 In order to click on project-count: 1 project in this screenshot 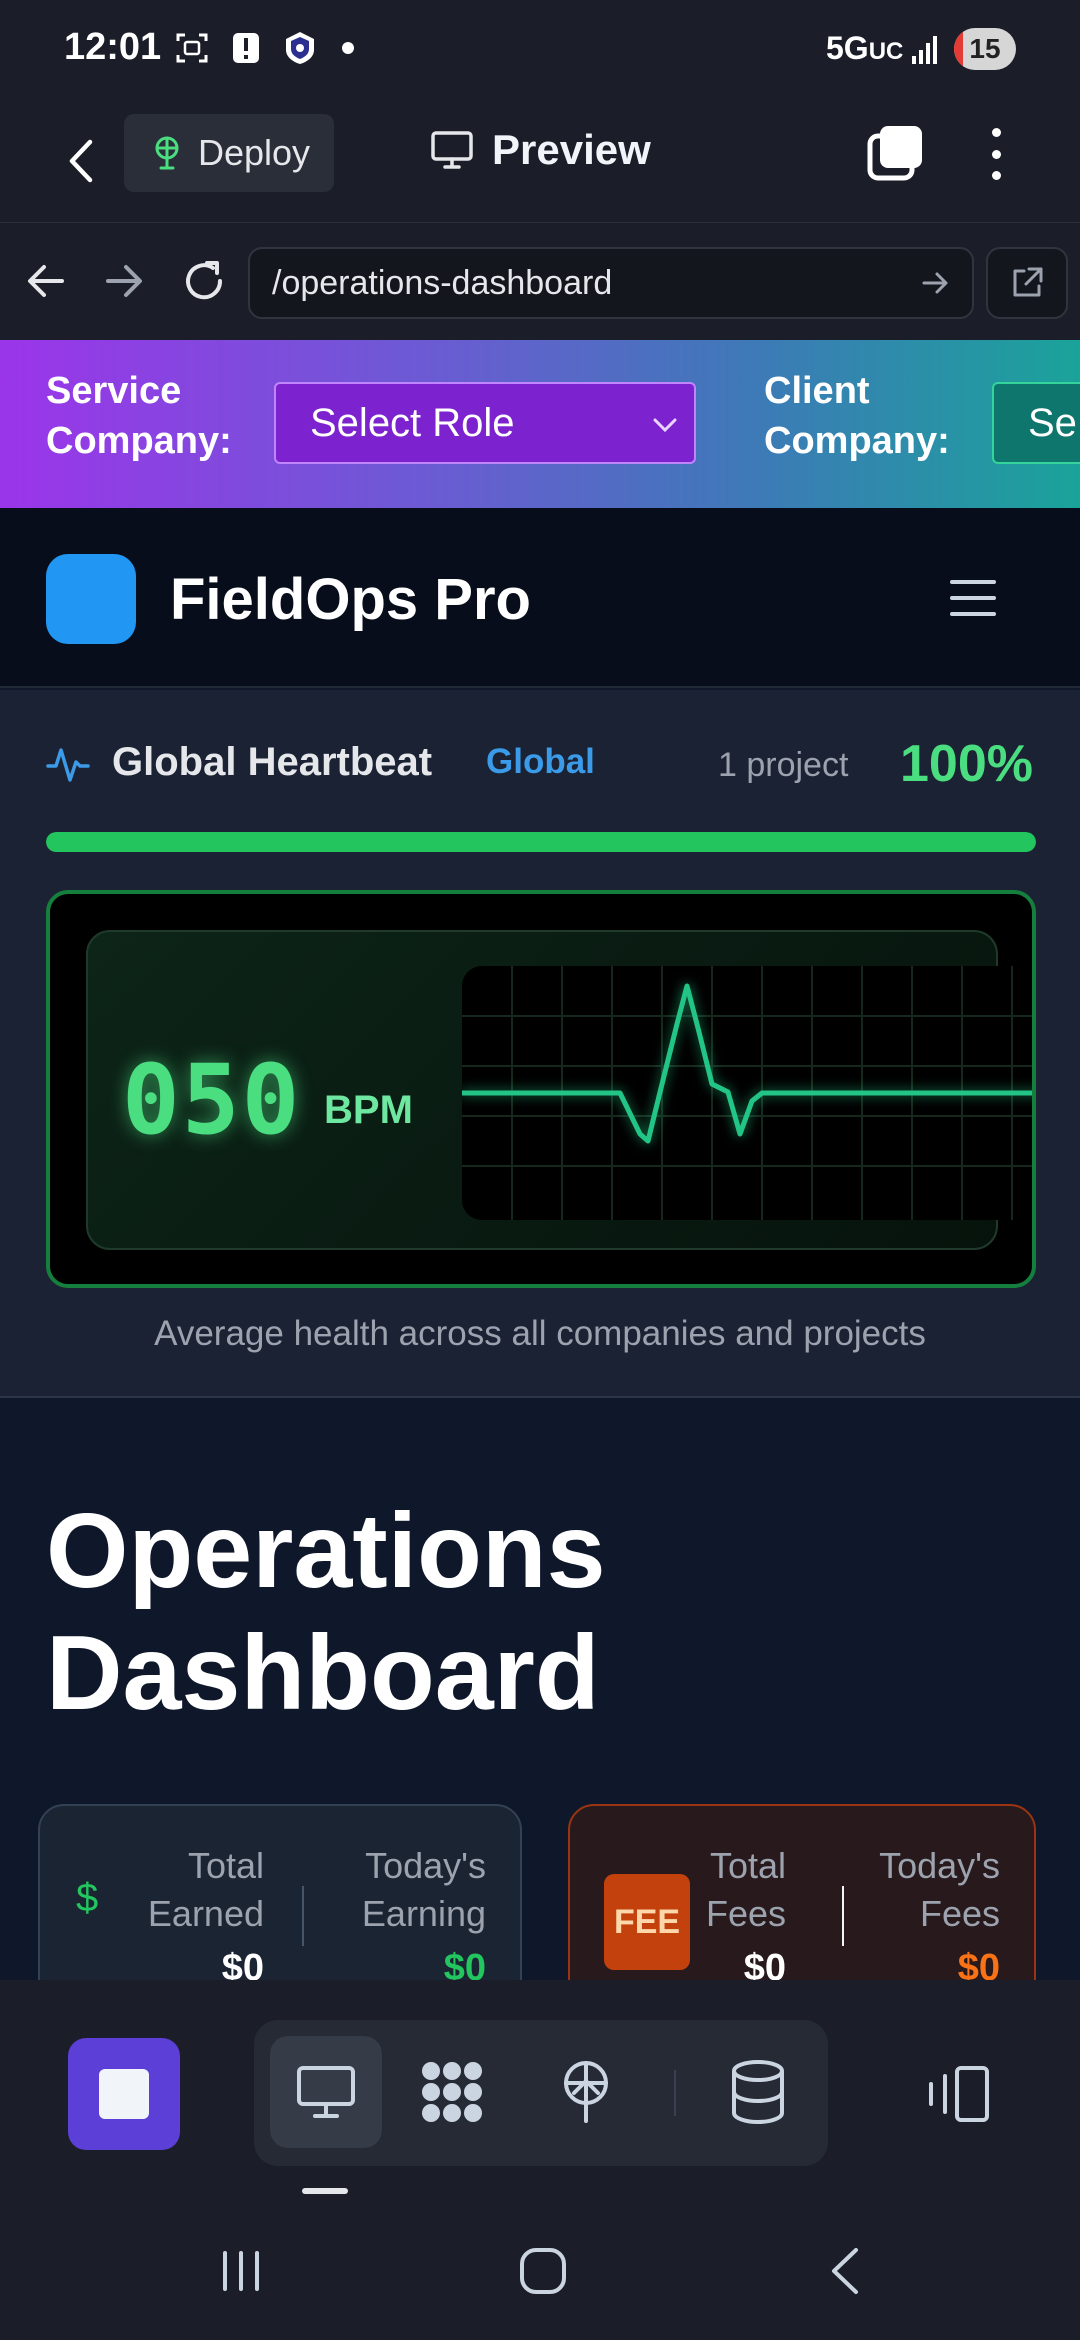, I will do `click(783, 765)`.